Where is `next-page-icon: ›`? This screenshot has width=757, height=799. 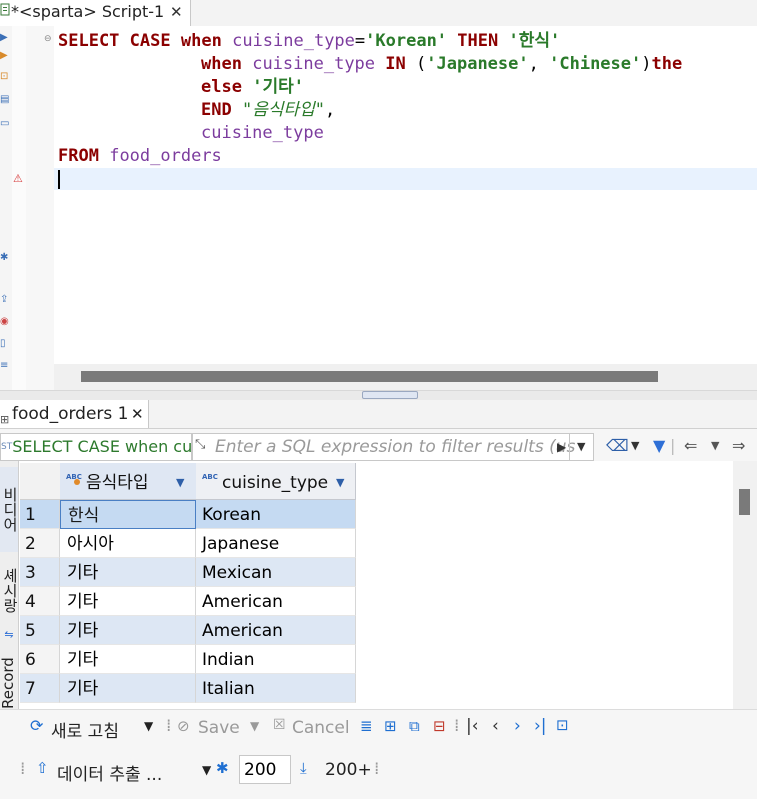
next-page-icon: › is located at coordinates (517, 726).